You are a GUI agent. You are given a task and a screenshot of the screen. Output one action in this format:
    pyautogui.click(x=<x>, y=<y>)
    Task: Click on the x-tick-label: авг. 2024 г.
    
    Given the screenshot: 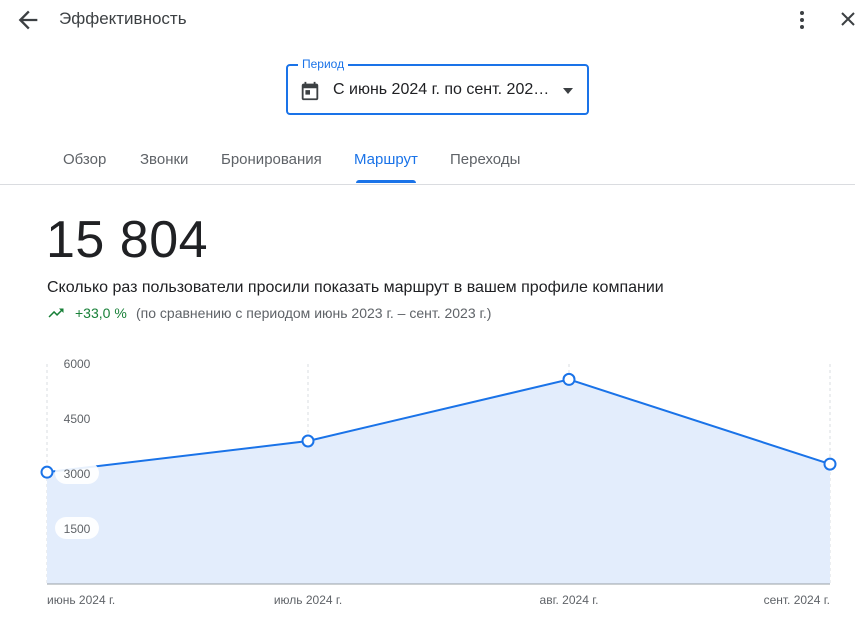 What is the action you would take?
    pyautogui.click(x=569, y=600)
    